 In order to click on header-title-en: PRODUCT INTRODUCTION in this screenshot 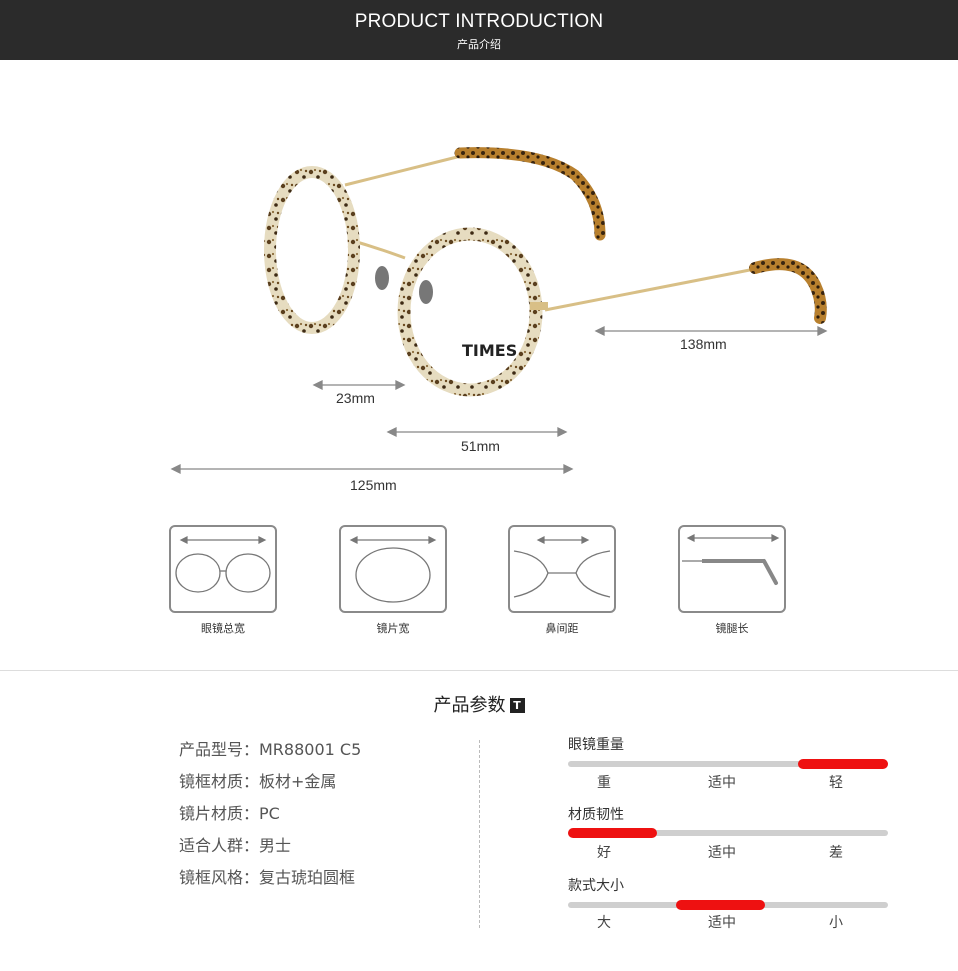, I will do `click(479, 21)`.